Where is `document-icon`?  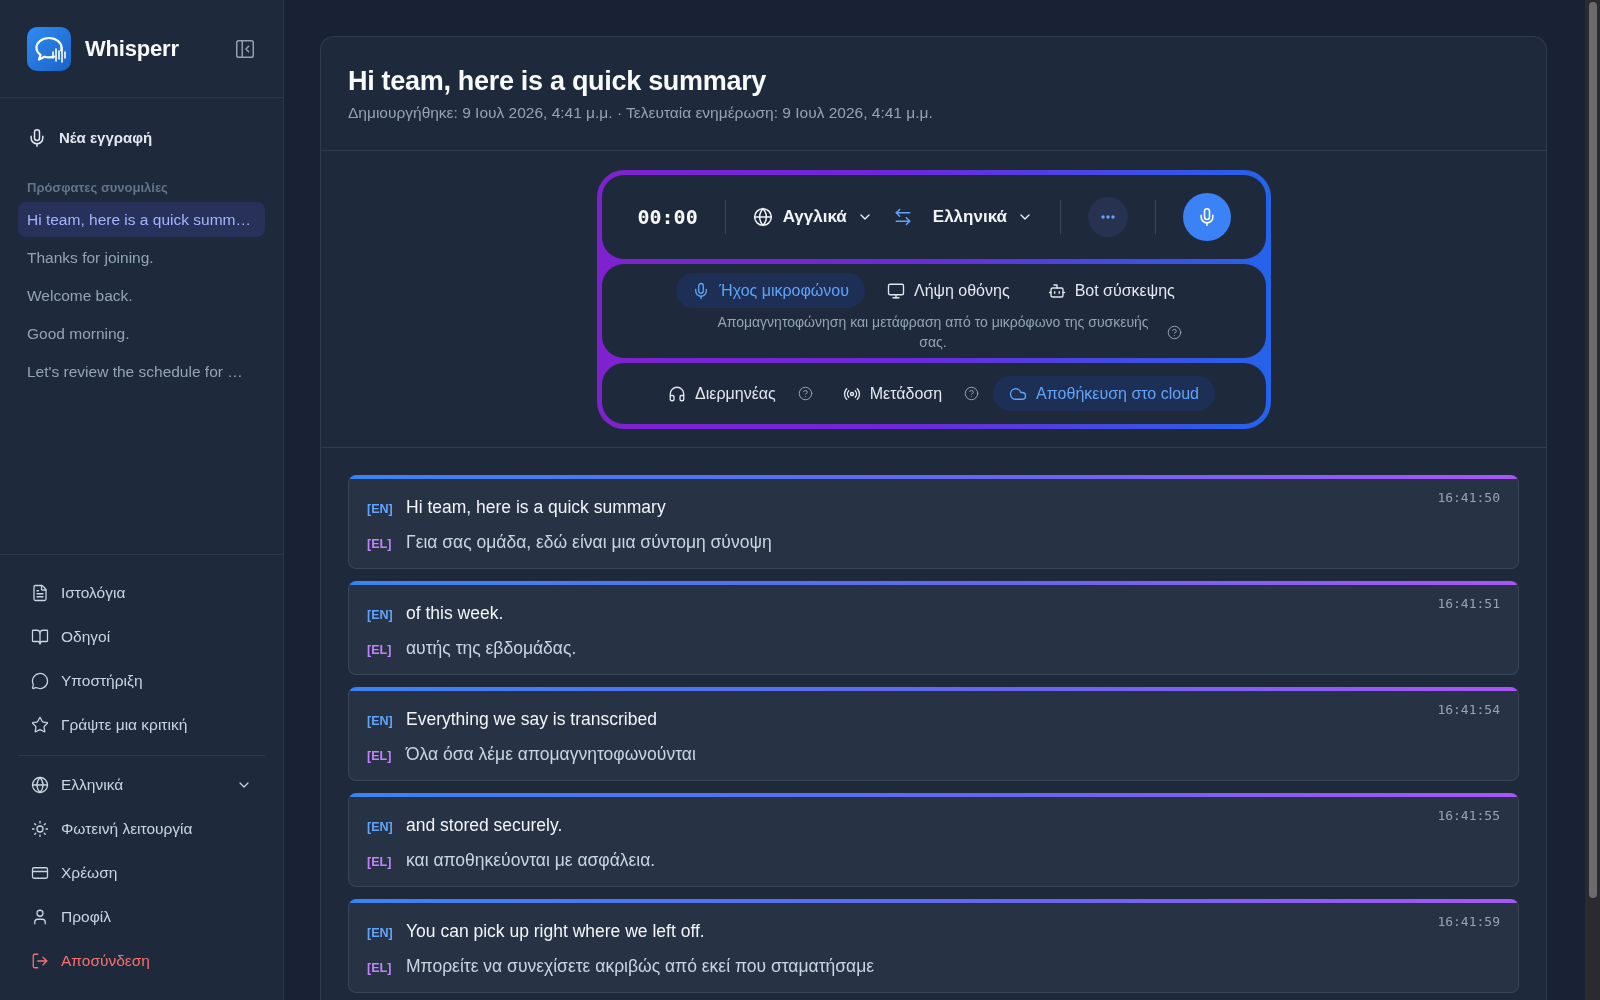 document-icon is located at coordinates (40, 593).